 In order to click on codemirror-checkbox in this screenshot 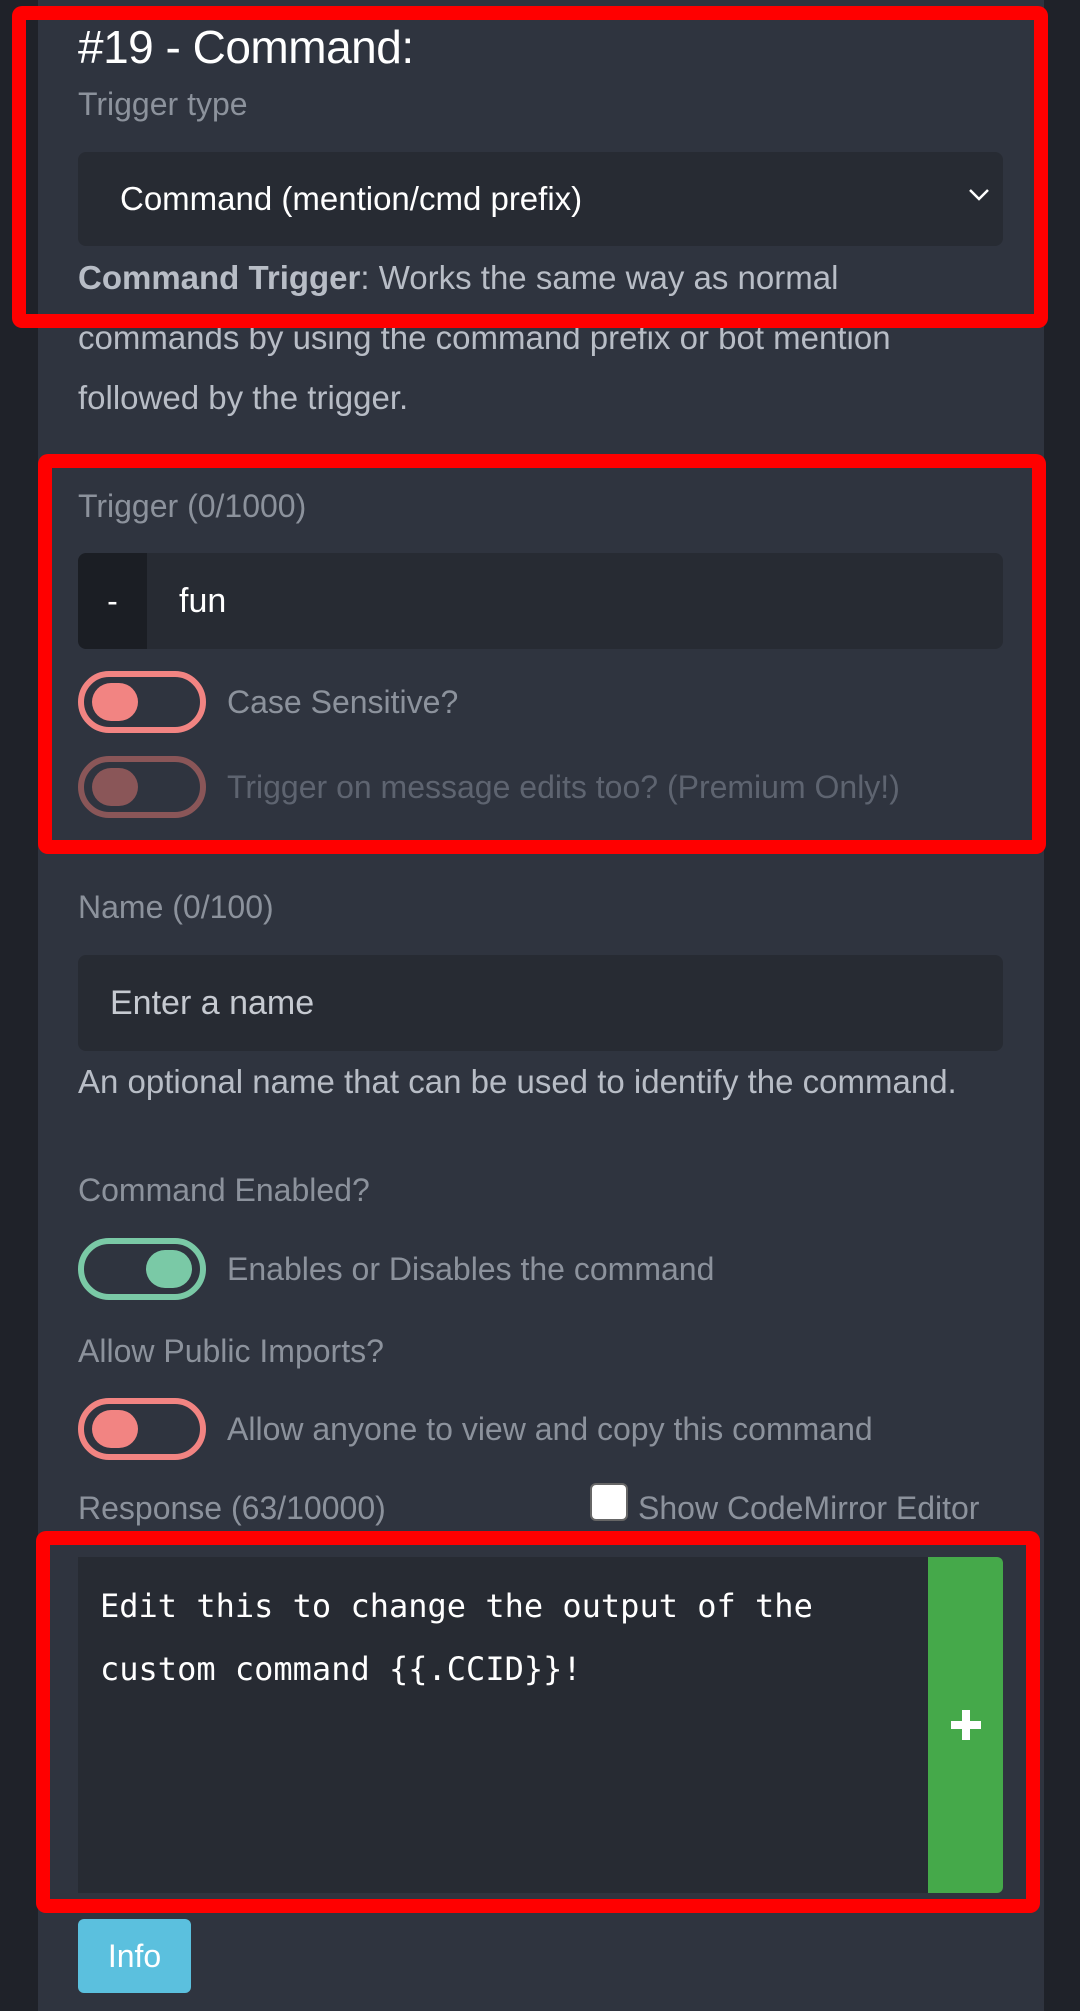, I will do `click(609, 1502)`.